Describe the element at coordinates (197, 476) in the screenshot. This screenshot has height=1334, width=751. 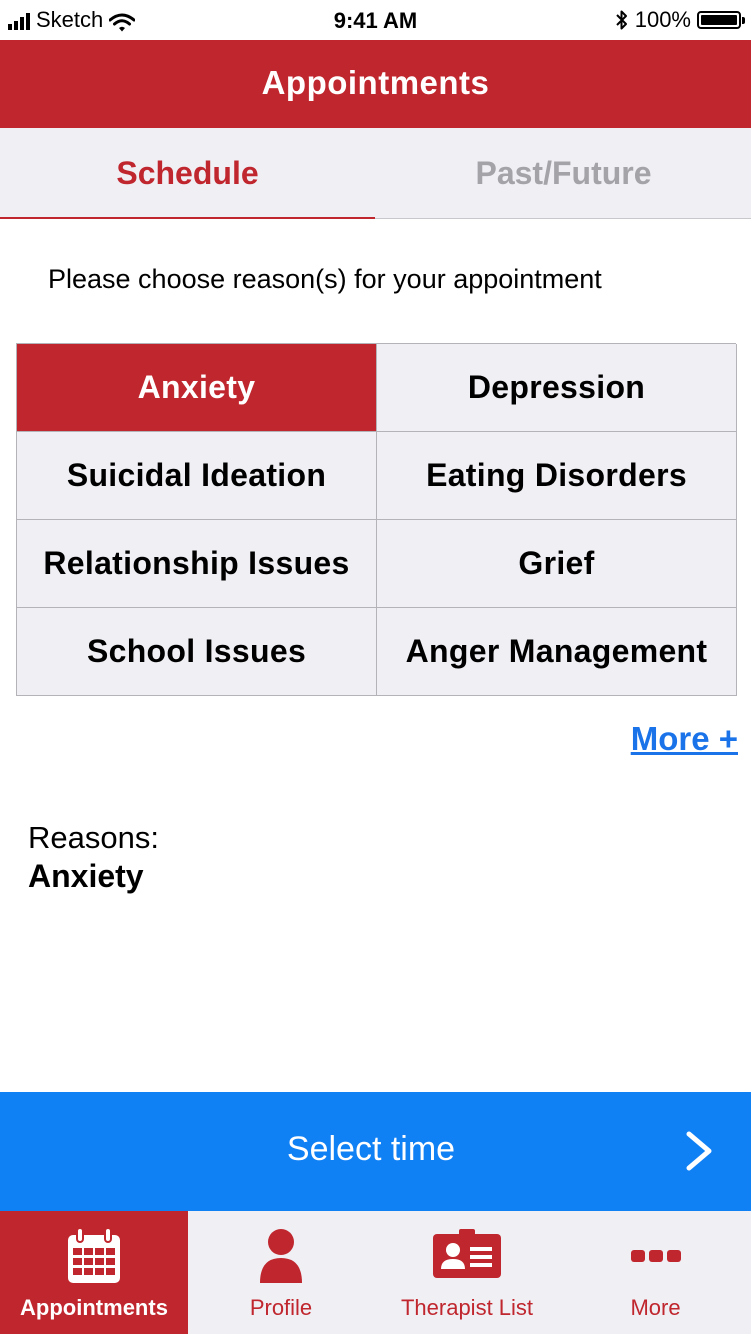
I see `reason-suicidal-ideation: Suicidal Ideation` at that location.